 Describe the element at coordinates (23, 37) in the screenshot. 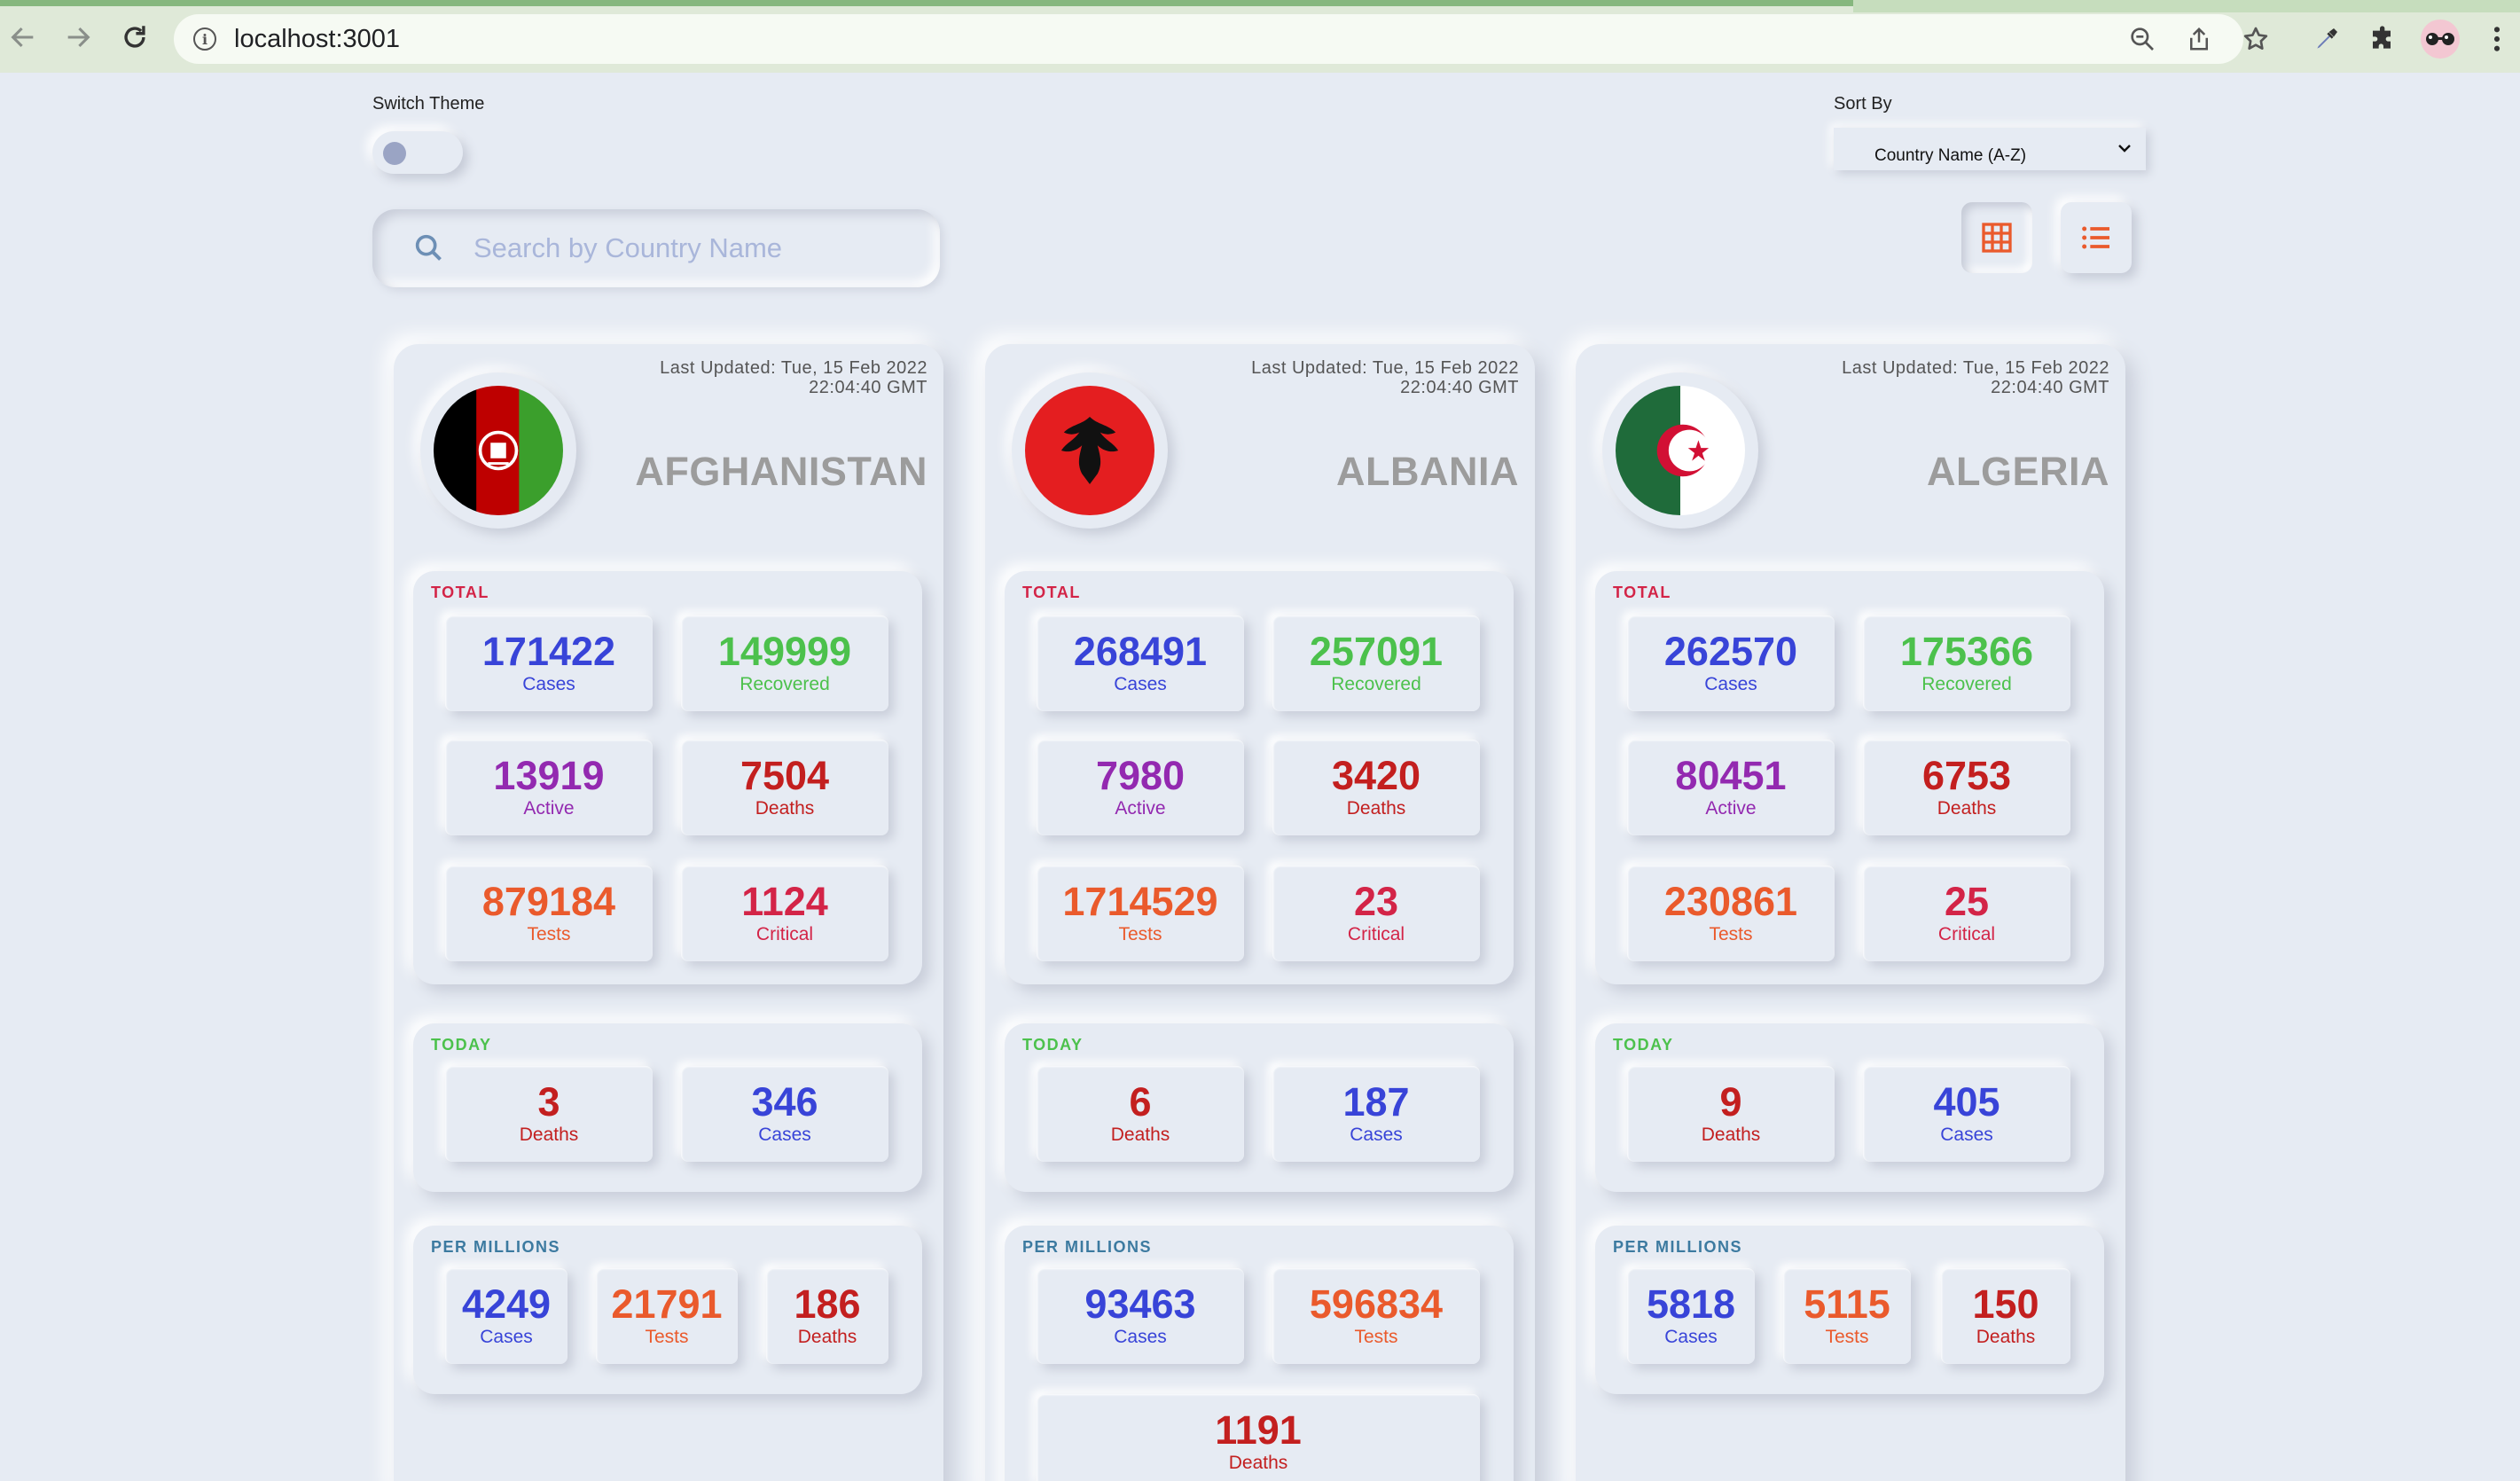

I see `back-button` at that location.